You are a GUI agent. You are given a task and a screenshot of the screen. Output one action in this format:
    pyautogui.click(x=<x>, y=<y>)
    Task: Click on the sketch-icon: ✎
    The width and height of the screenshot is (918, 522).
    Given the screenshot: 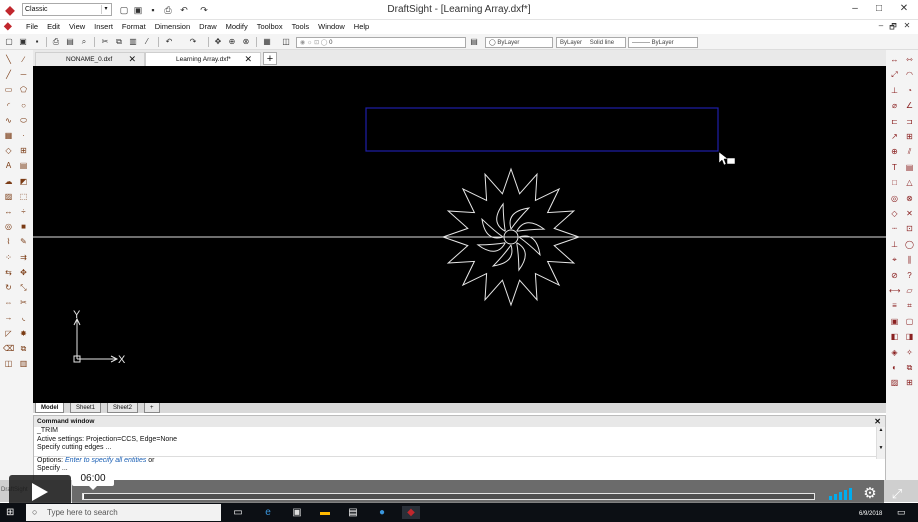 What is the action you would take?
    pyautogui.click(x=23, y=241)
    